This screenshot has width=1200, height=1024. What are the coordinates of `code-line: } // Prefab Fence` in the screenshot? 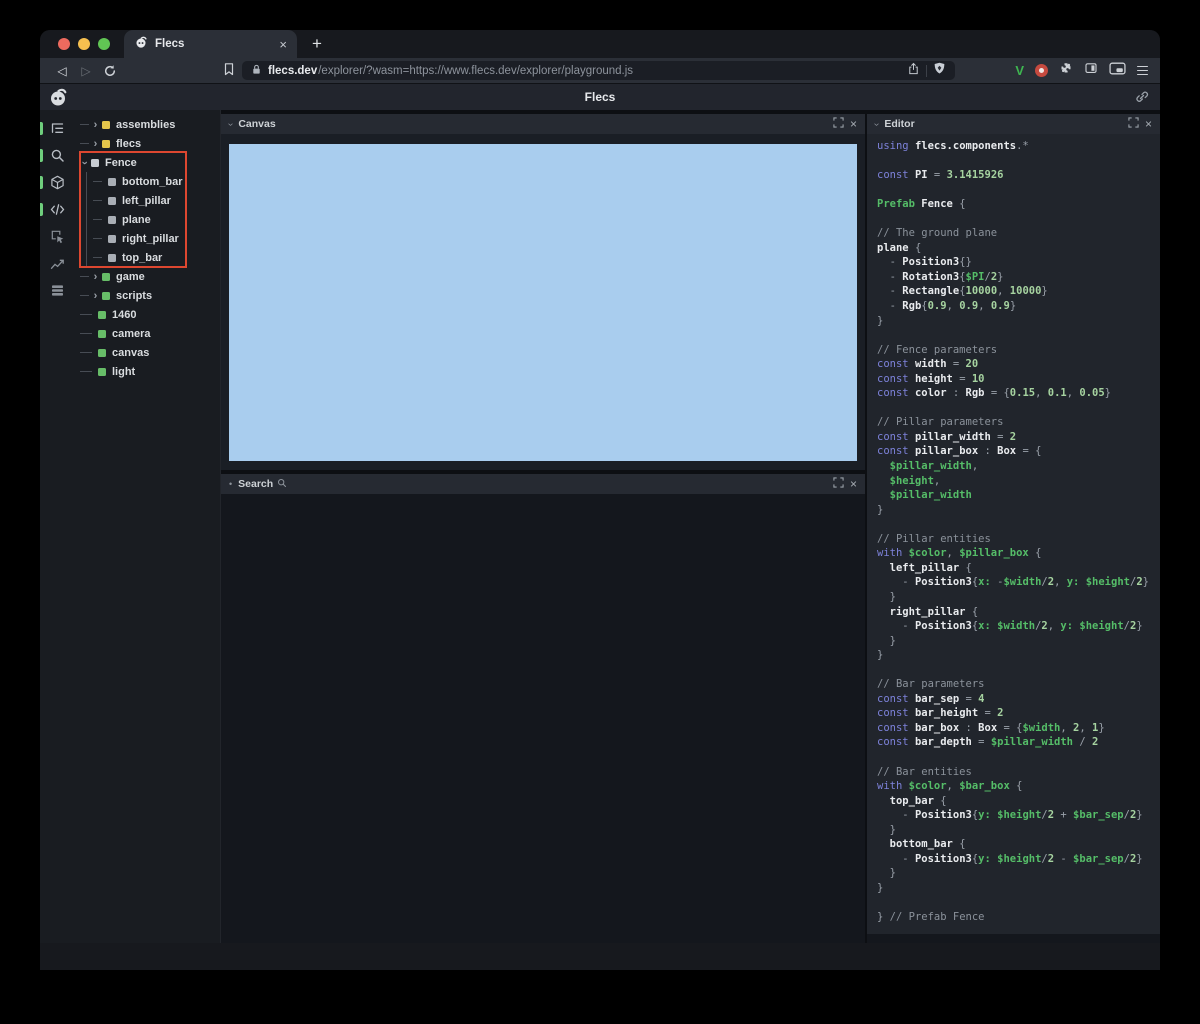 It's located at (1018, 917).